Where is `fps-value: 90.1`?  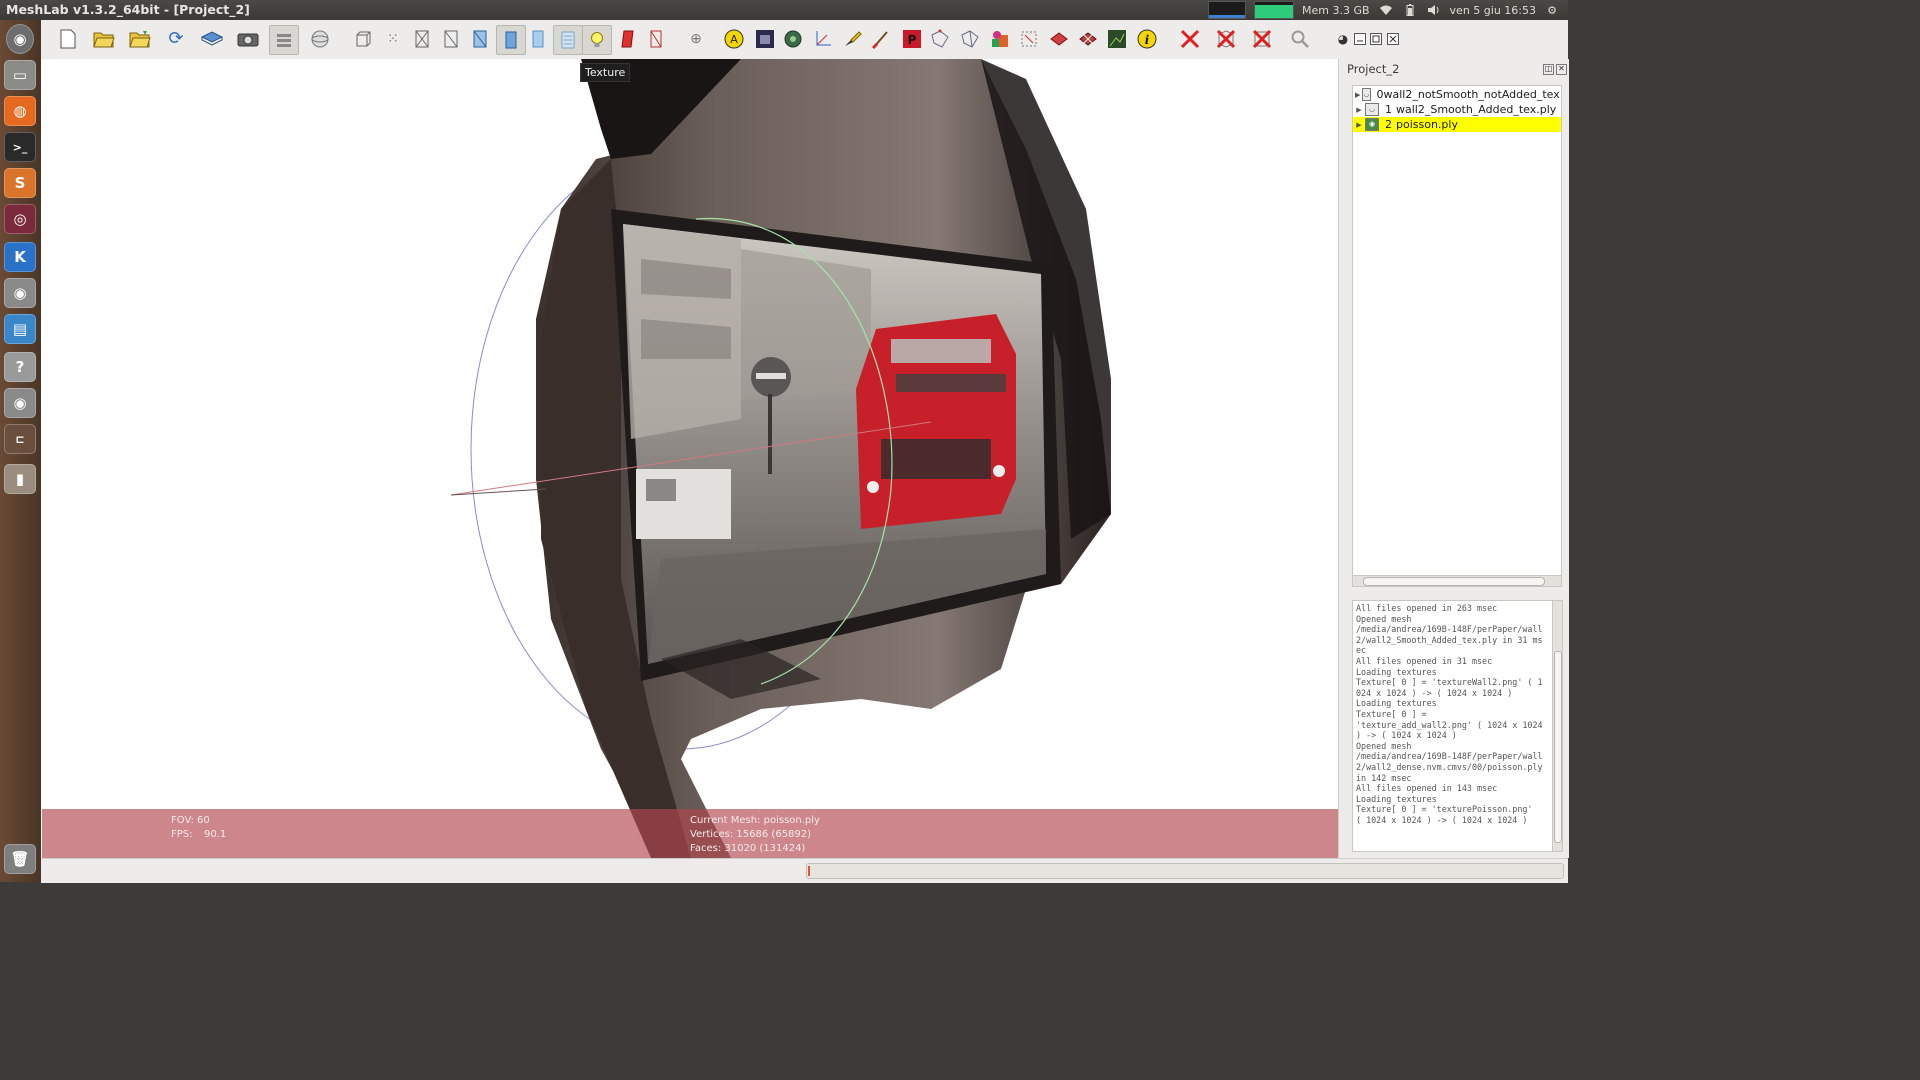
fps-value: 90.1 is located at coordinates (215, 834).